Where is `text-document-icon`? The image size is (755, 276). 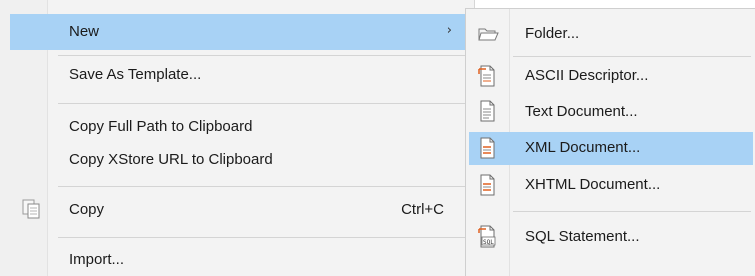
text-document-icon is located at coordinates (487, 111).